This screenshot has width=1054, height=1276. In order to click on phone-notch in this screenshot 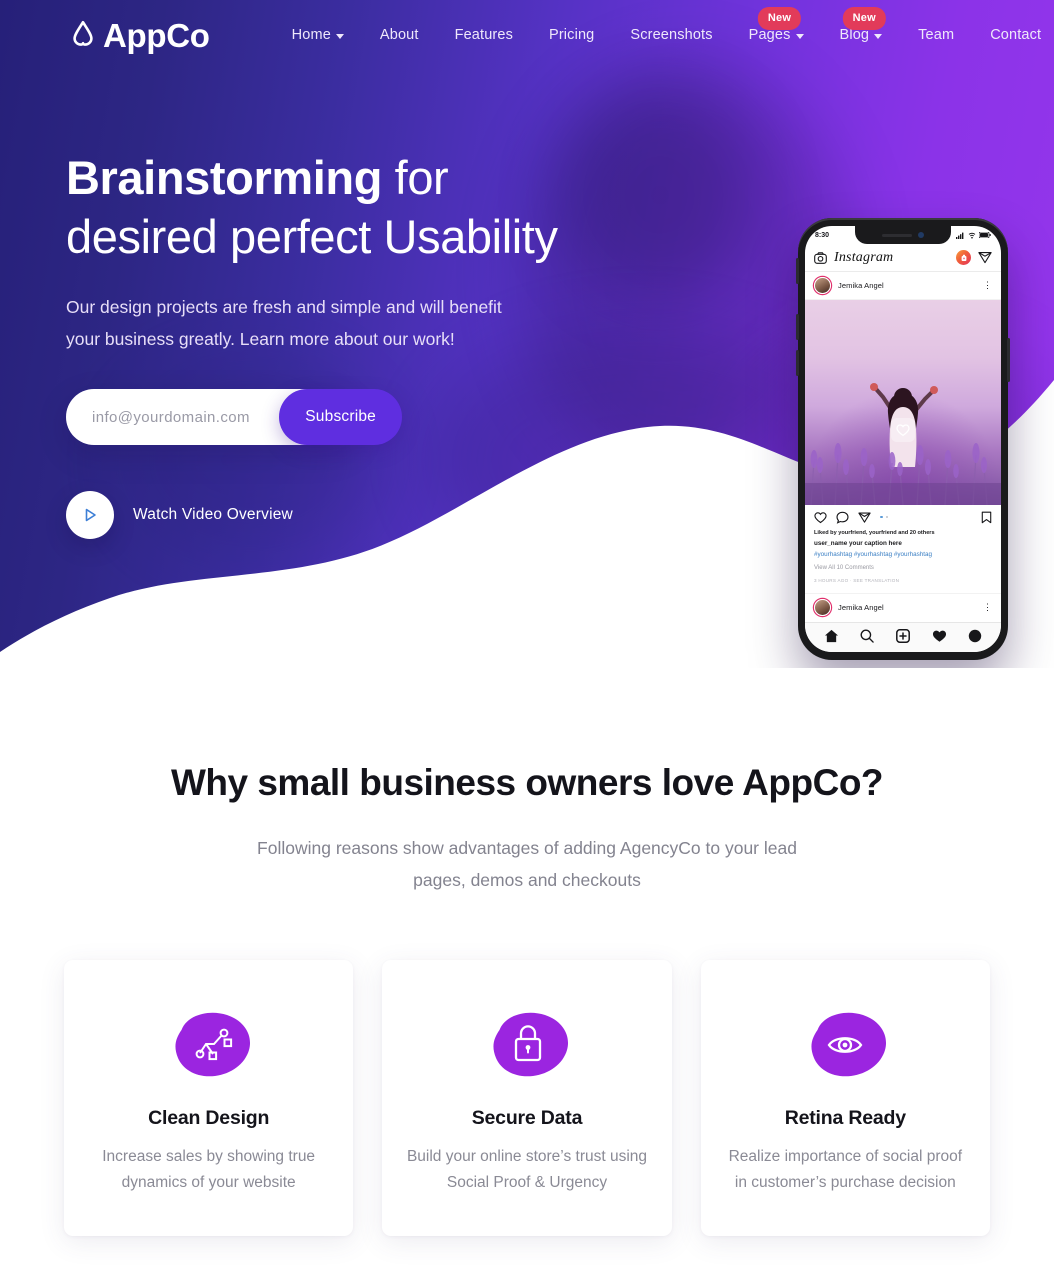, I will do `click(903, 235)`.